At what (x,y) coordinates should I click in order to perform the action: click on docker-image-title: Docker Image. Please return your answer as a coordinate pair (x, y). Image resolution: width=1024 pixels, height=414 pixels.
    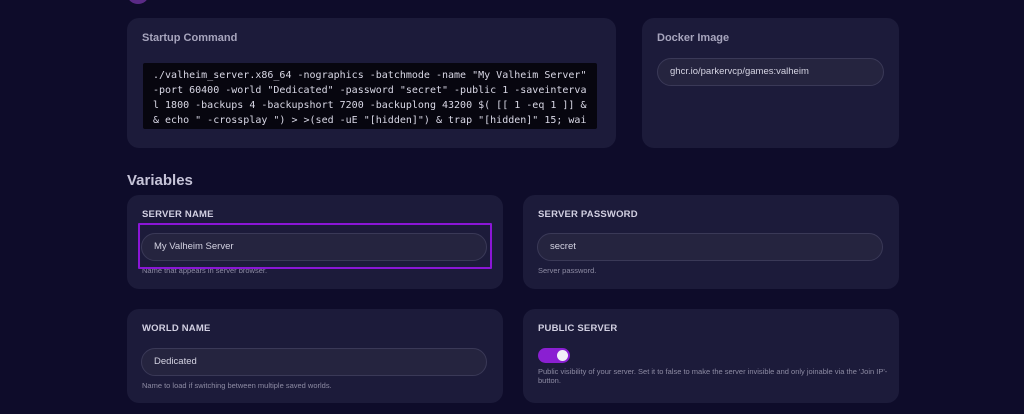
    Looking at the image, I should click on (693, 38).